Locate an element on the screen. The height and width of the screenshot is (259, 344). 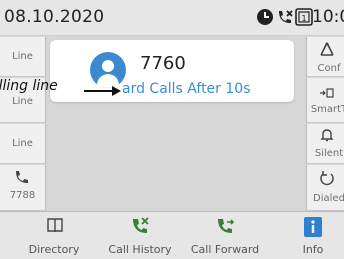
info-label: Info is located at coordinates (313, 249).